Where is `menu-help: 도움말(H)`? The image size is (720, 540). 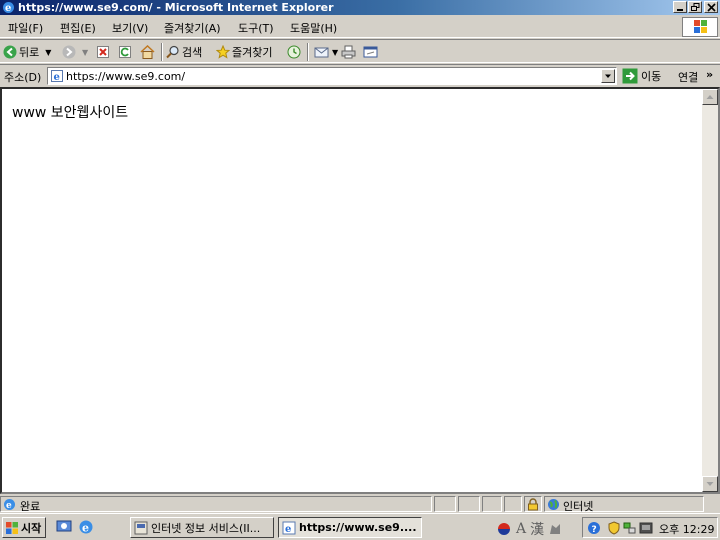
menu-help: 도움말(H) is located at coordinates (313, 28).